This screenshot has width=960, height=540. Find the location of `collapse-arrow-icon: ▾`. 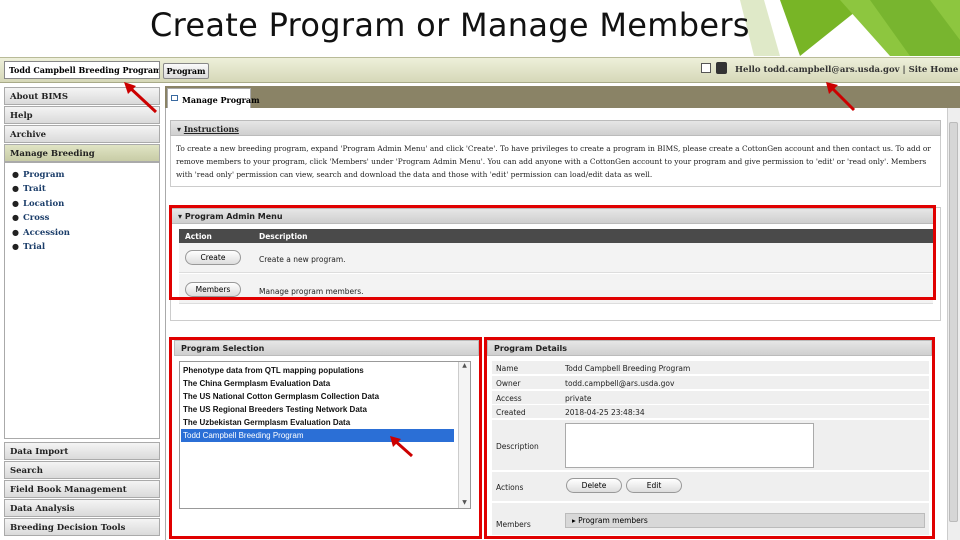

collapse-arrow-icon: ▾ is located at coordinates (180, 129).